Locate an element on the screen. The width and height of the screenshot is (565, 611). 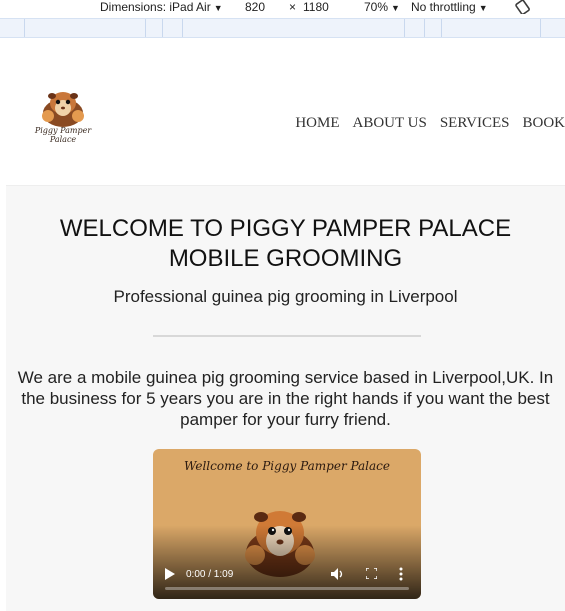
throttling-select: No throttling ▼ is located at coordinates (449, 8).